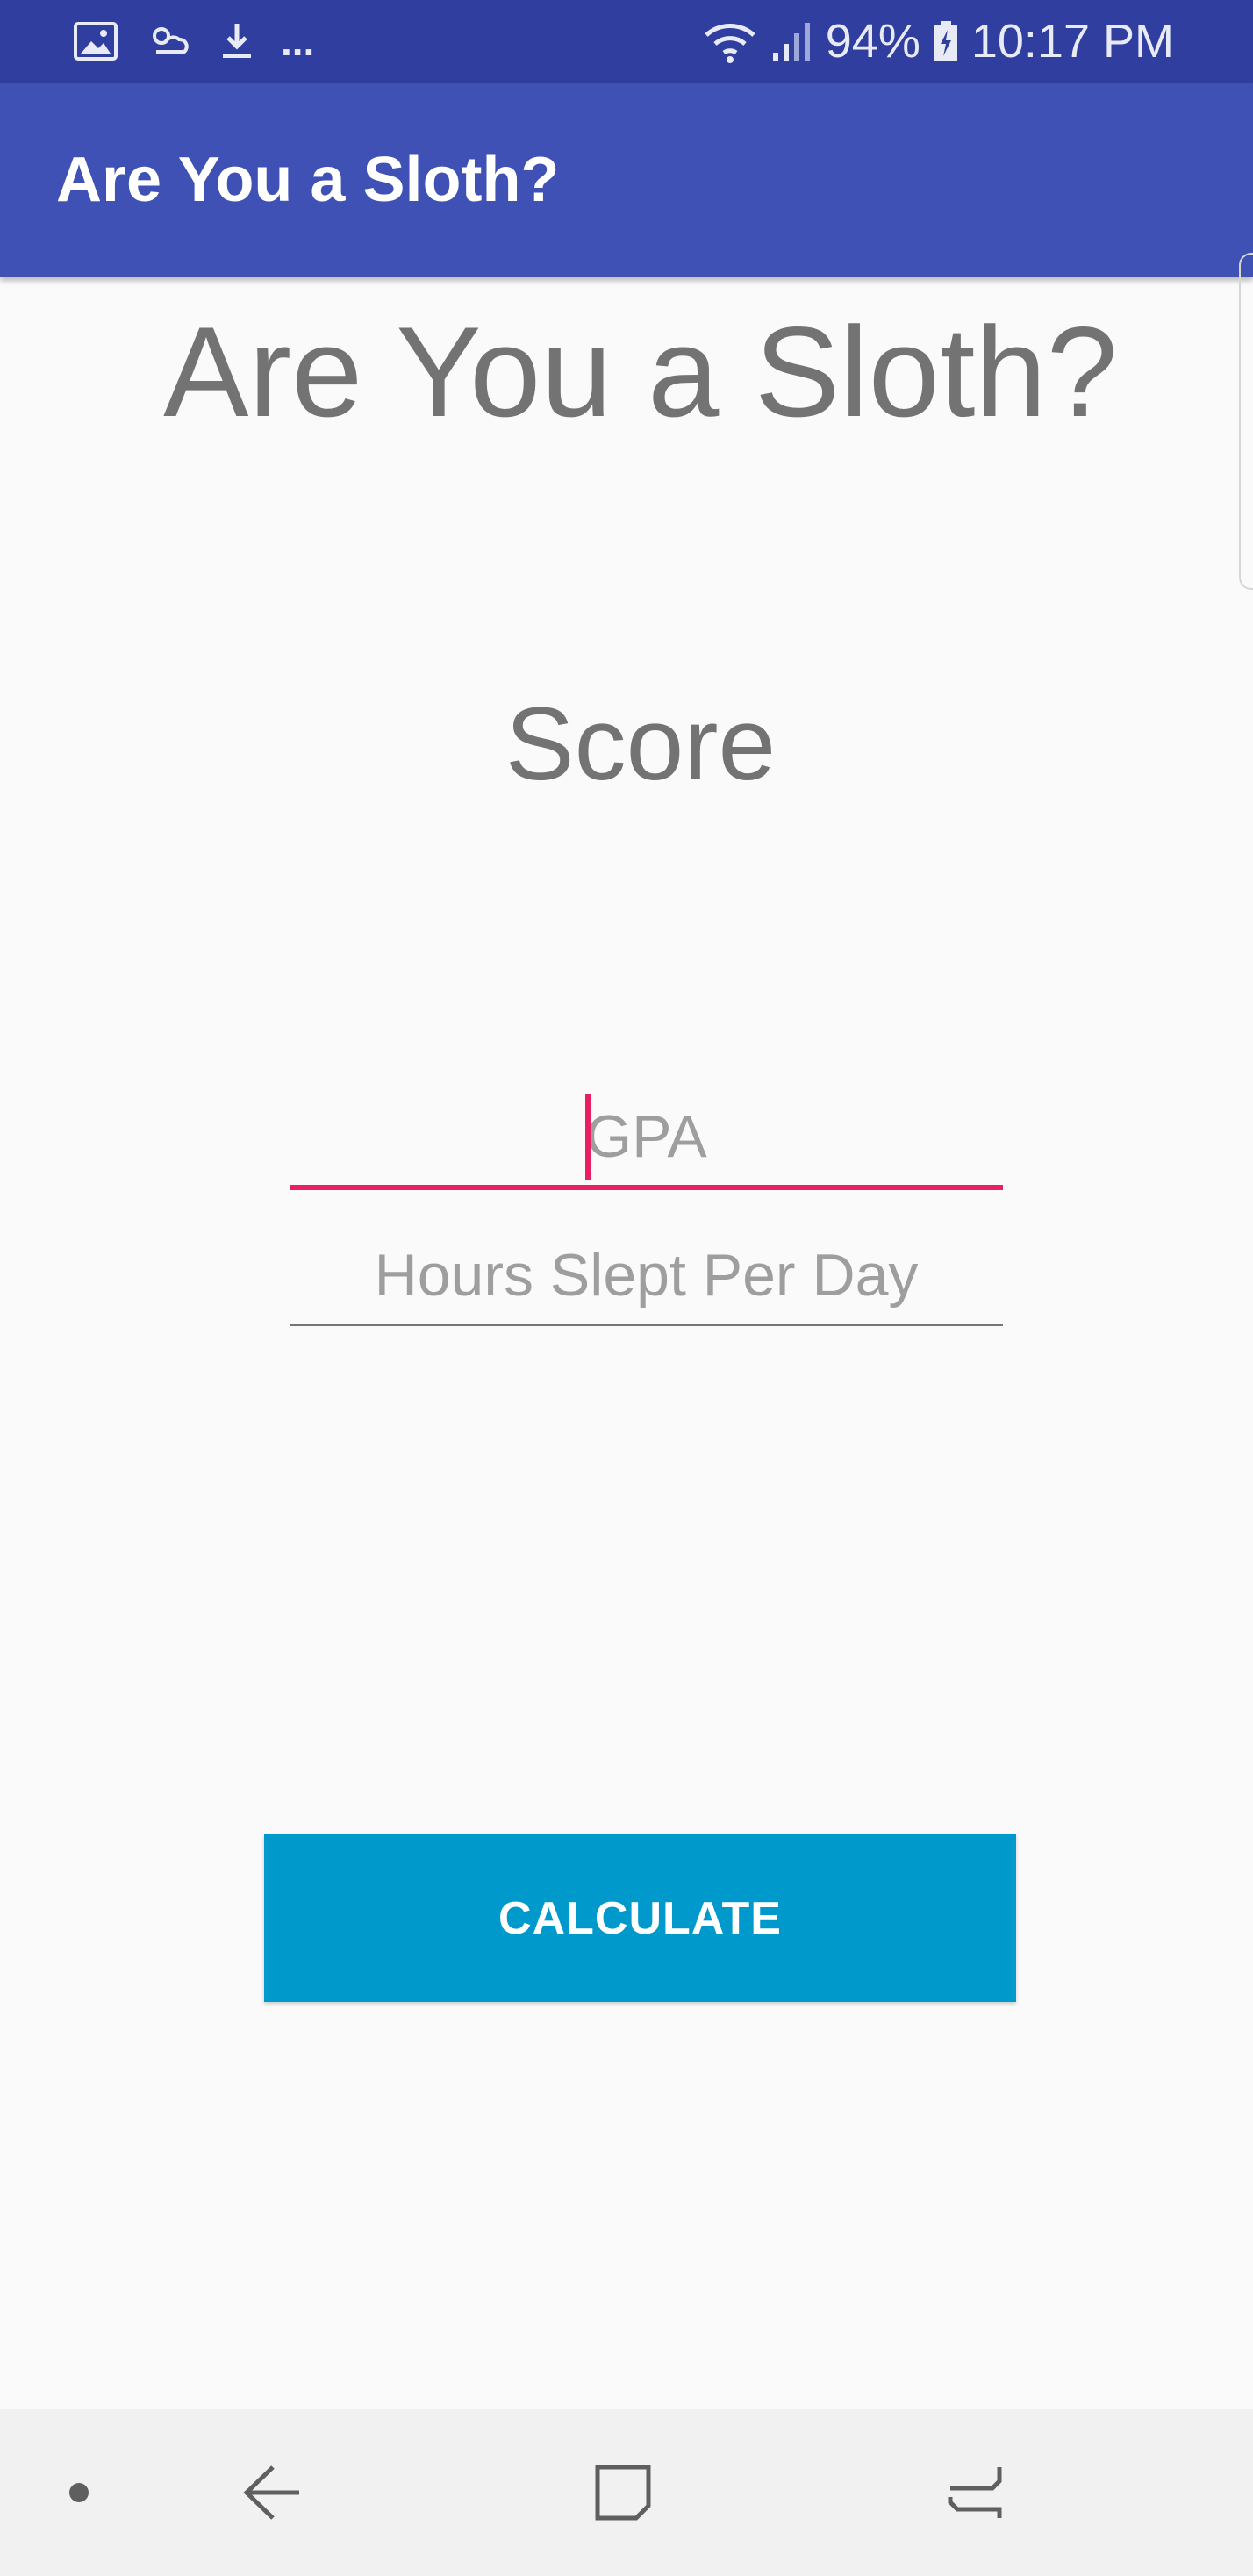 Image resolution: width=1253 pixels, height=2576 pixels. I want to click on app-bar: Are You a Sloth?, so click(626, 180).